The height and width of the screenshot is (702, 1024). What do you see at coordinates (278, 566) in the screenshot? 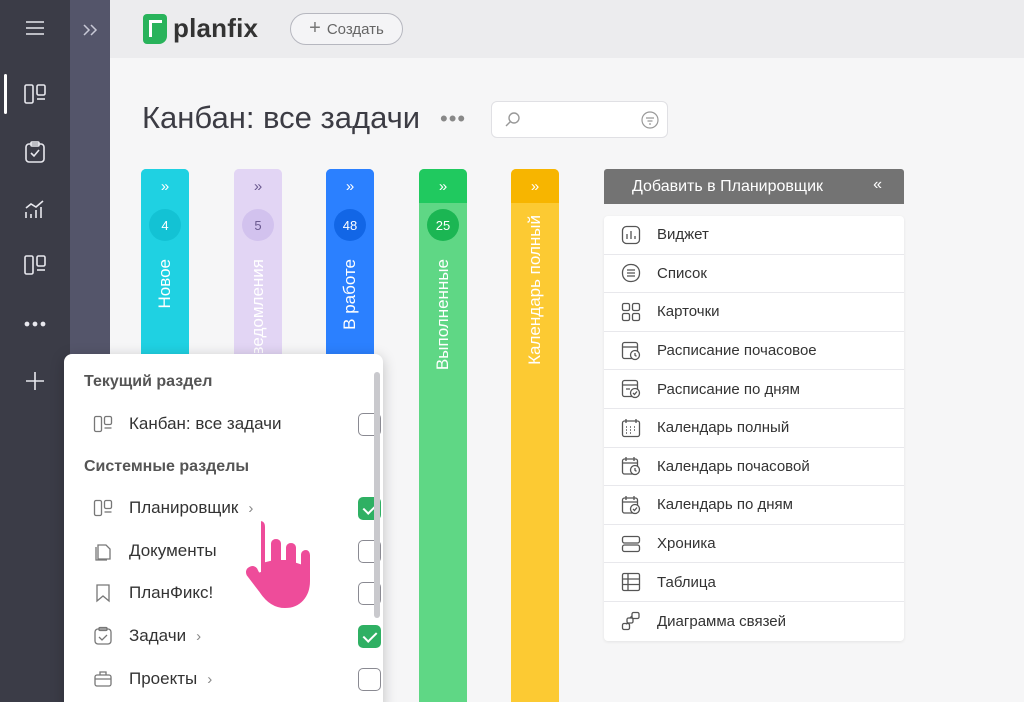
I see `pointer-hand-icon` at bounding box center [278, 566].